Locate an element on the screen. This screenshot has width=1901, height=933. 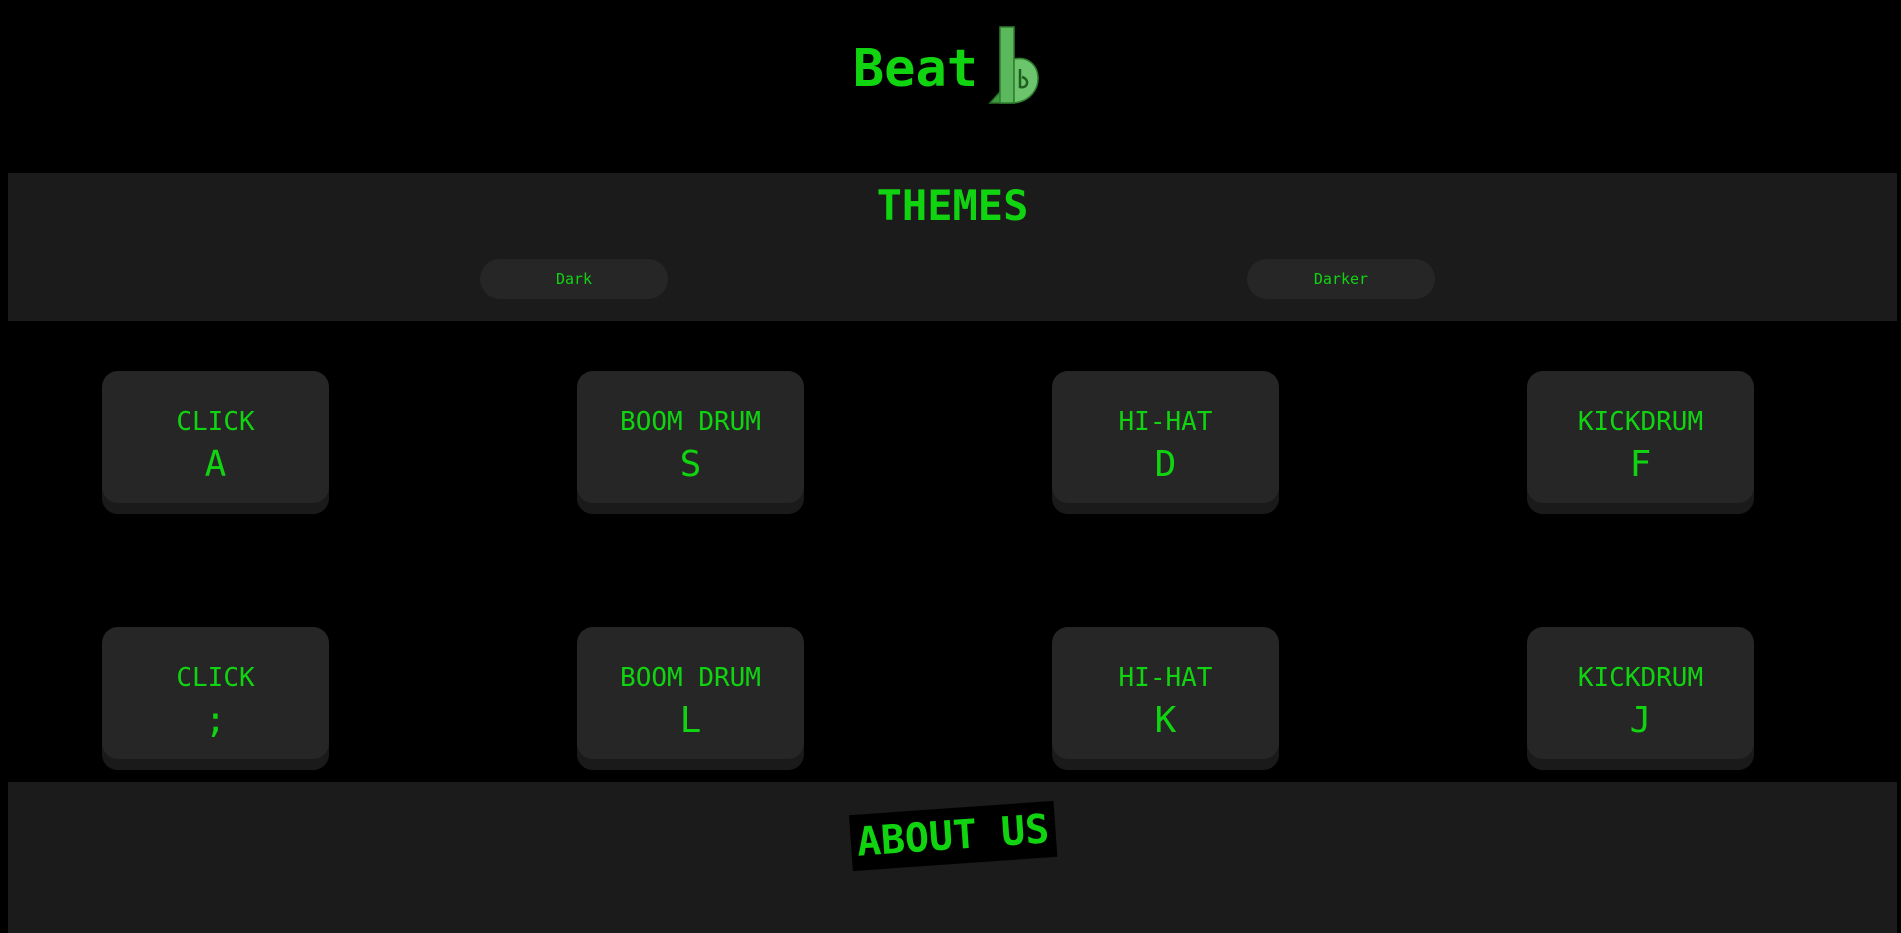
drum-pad-s: BOOM DRUM S is located at coordinates (690, 442).